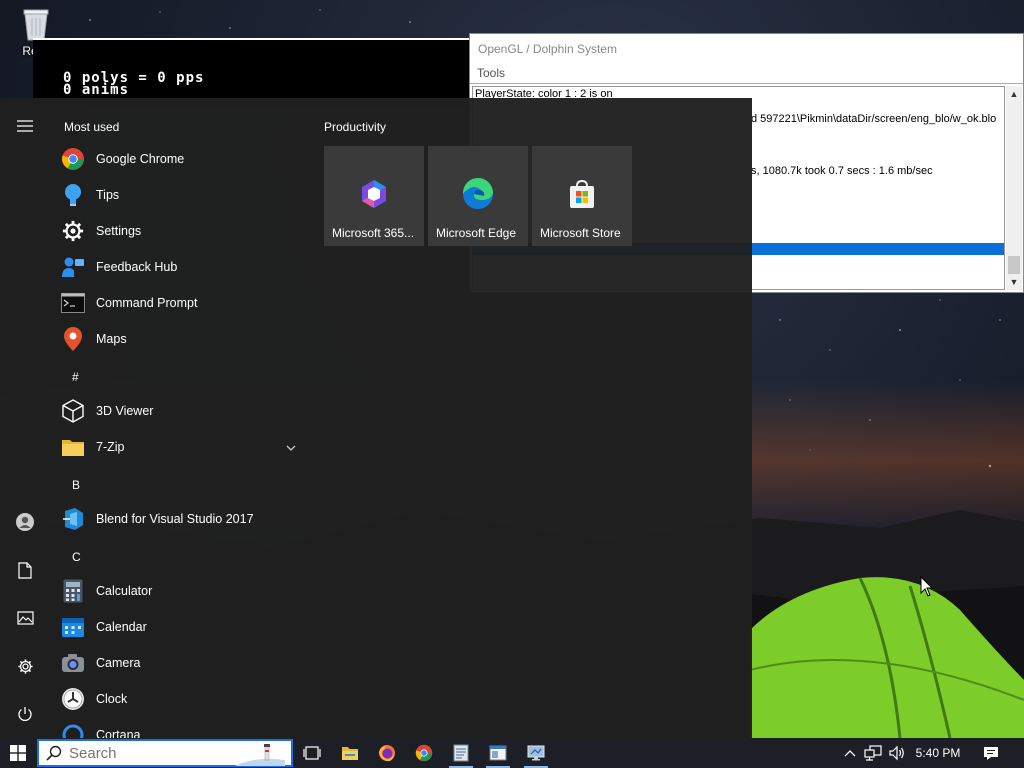 The width and height of the screenshot is (1024, 768). I want to click on scroll-down-icon: ▼, so click(1014, 282).